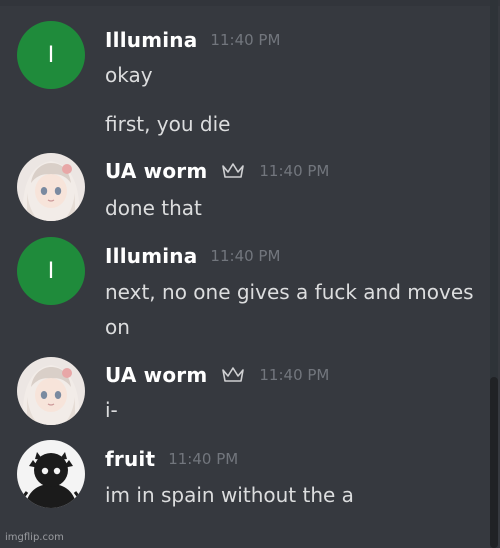 This screenshot has height=548, width=500. What do you see at coordinates (168, 124) in the screenshot?
I see `message-text: first, you die` at bounding box center [168, 124].